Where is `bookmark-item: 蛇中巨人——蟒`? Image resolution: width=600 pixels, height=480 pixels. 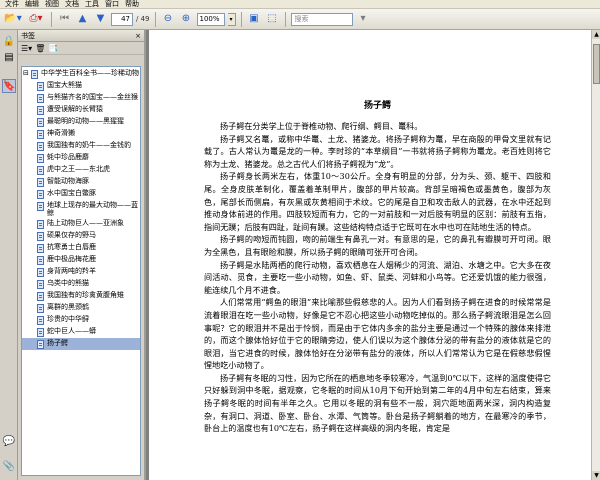 bookmark-item: 蛇中巨人——蟒 is located at coordinates (81, 332).